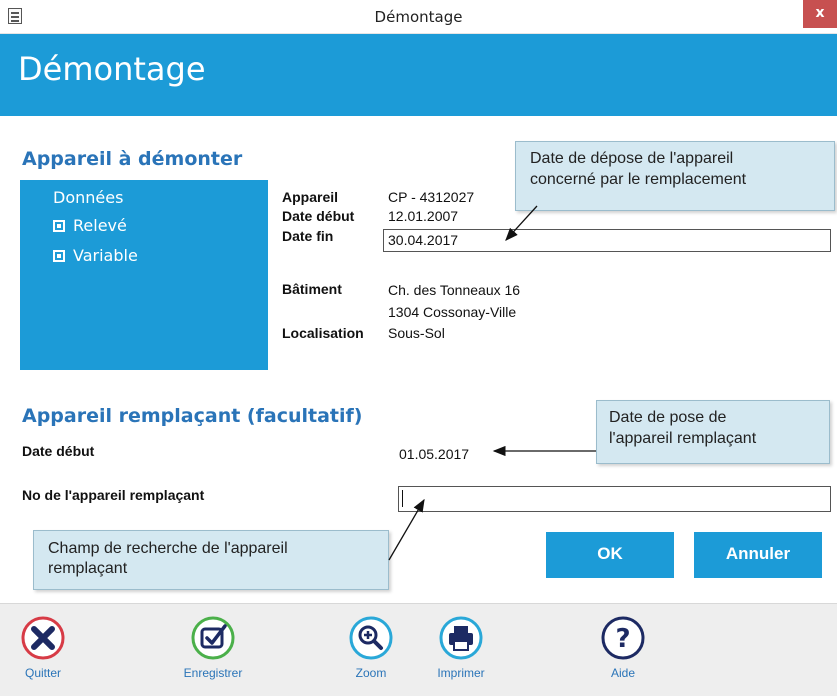 This screenshot has width=837, height=696. Describe the element at coordinates (213, 673) in the screenshot. I see `enregistrer-label: Enregistrer` at that location.